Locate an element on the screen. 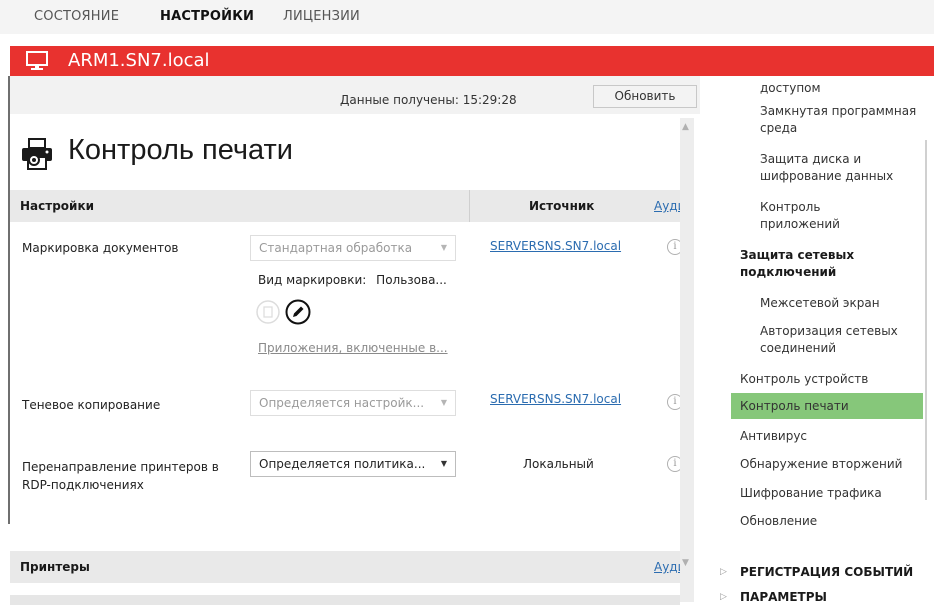  refresh-button: Обновить is located at coordinates (645, 96).